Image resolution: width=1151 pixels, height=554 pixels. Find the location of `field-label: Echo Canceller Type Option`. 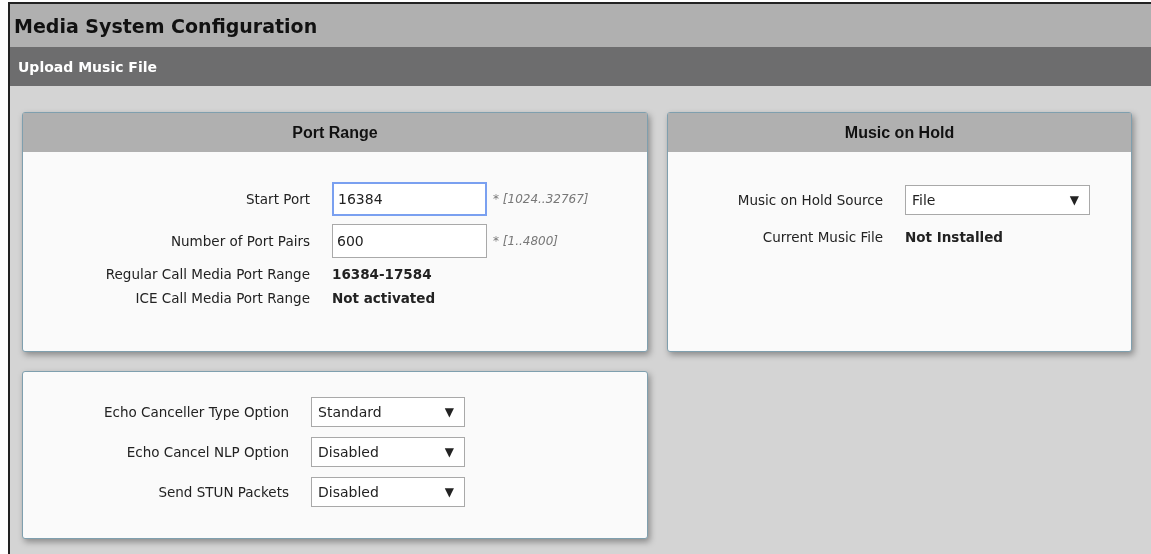

field-label: Echo Canceller Type Option is located at coordinates (195, 412).